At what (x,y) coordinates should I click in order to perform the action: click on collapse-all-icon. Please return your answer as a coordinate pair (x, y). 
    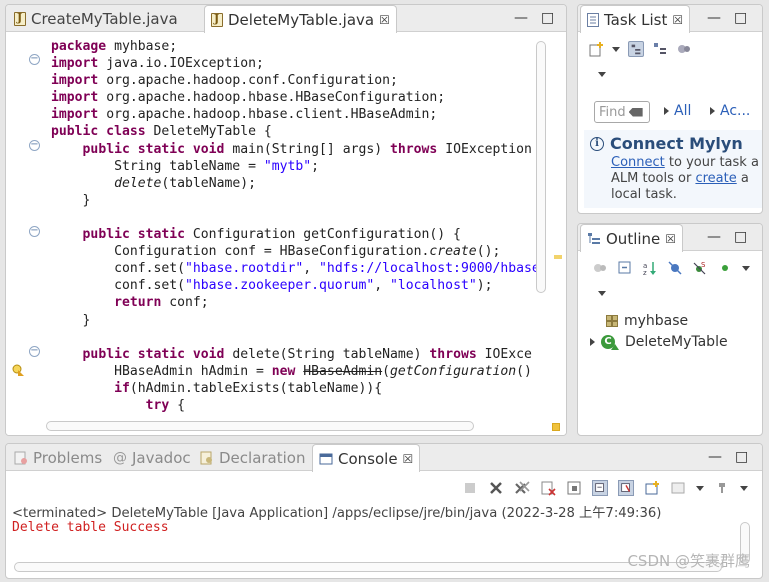
    Looking at the image, I should click on (625, 268).